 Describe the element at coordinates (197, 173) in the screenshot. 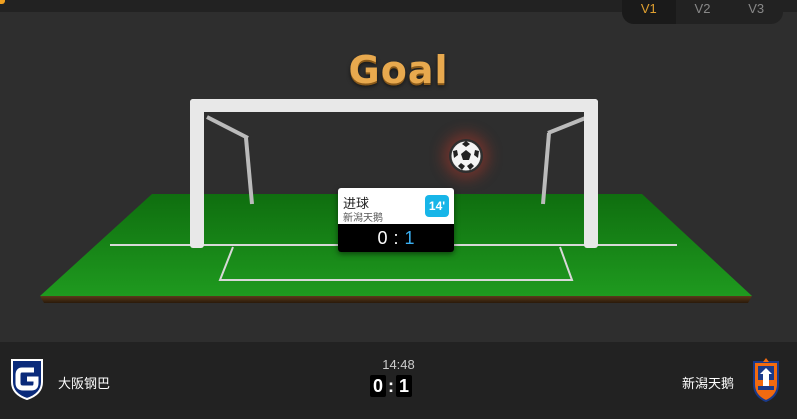

I see `goal-post-left` at that location.